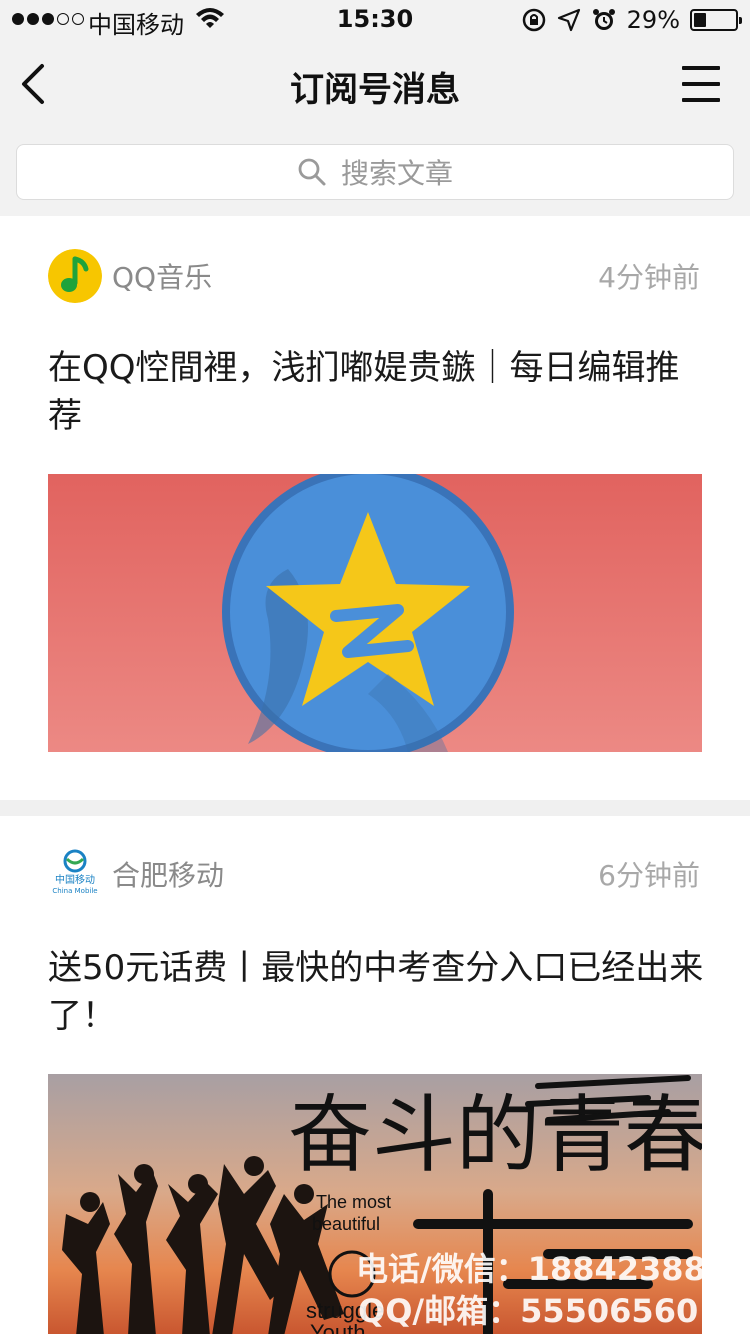 This screenshot has height=1334, width=750. I want to click on battery-percent: 29%, so click(653, 20).